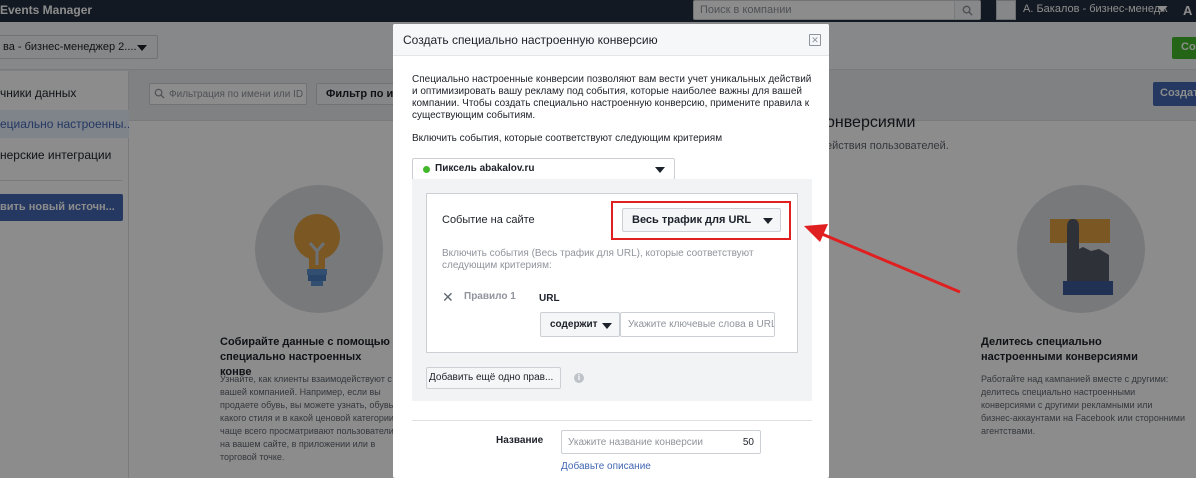 This screenshot has height=478, width=1196. Describe the element at coordinates (490, 296) in the screenshot. I see `rule-label: Правило 1` at that location.